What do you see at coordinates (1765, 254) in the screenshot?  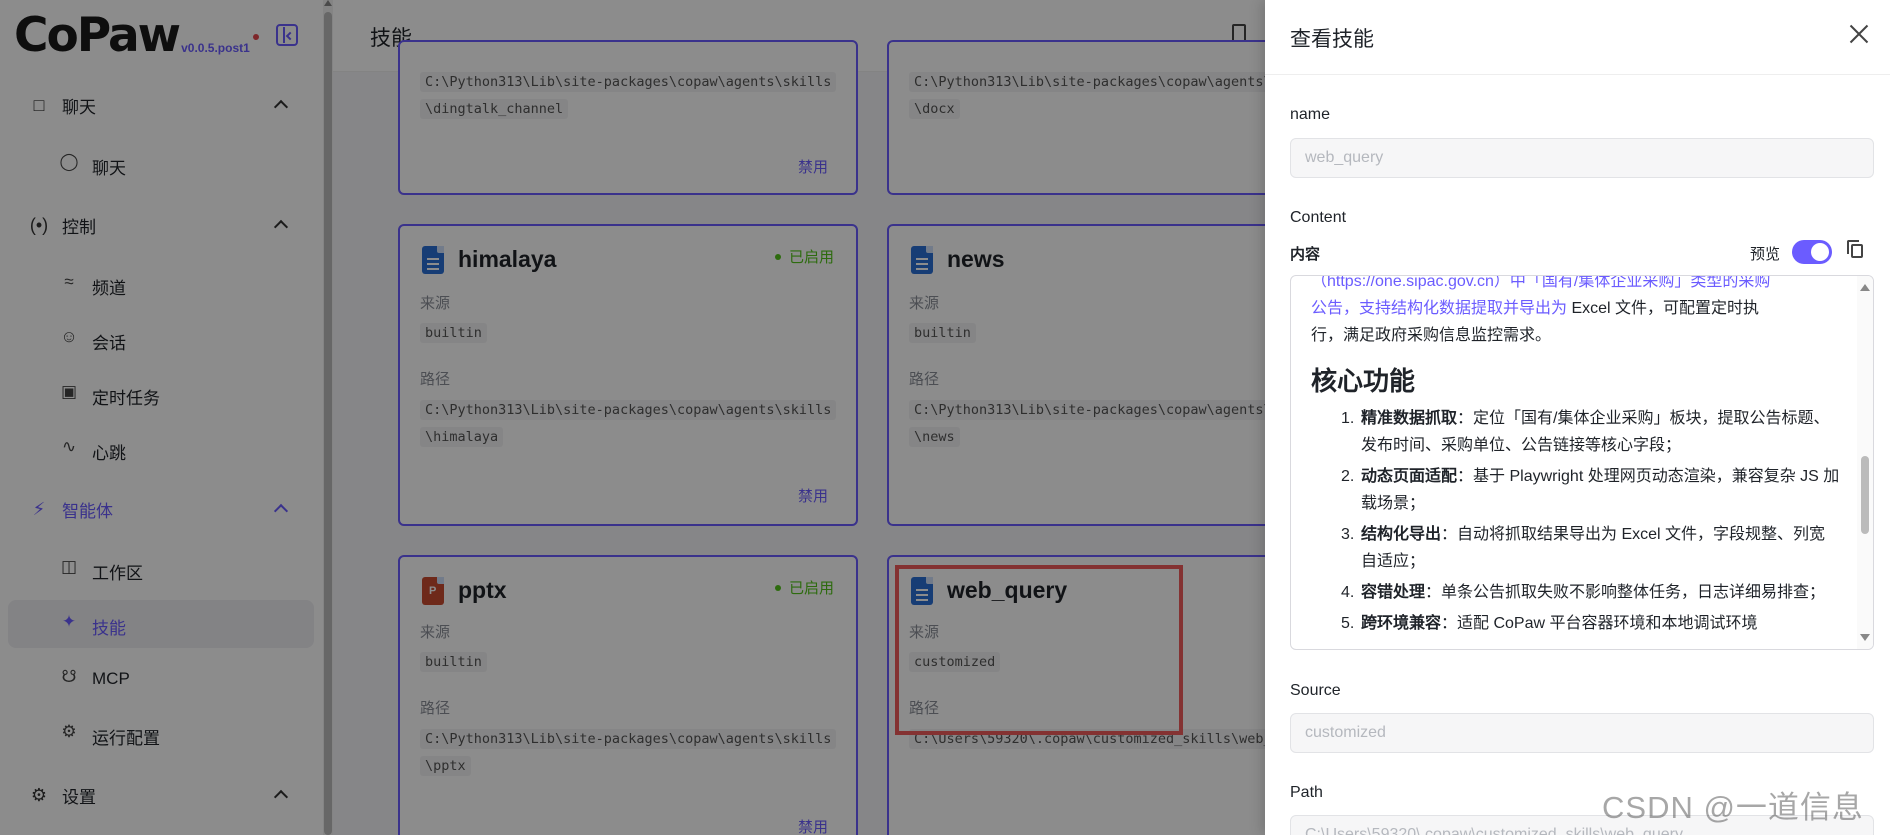 I see `preview-label: 预览` at bounding box center [1765, 254].